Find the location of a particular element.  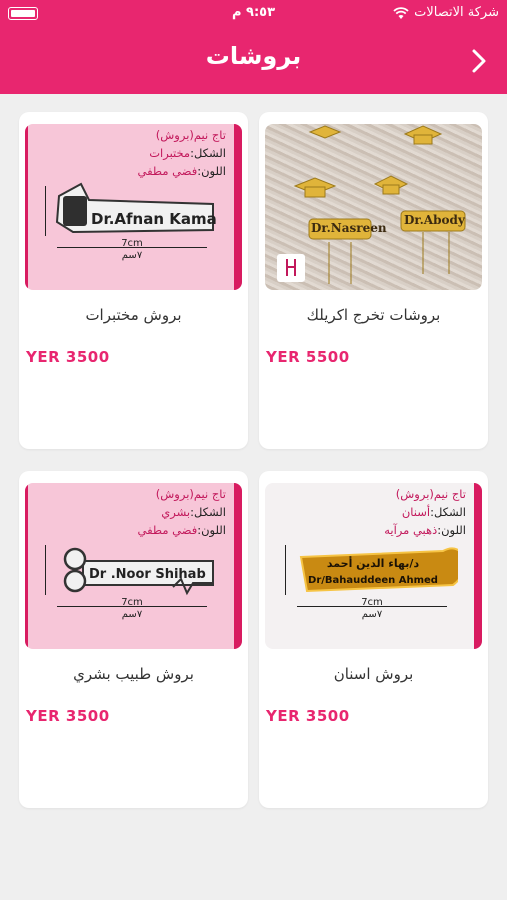

badge-text-ar: د/بهاء الدين أحمد is located at coordinates (373, 563).